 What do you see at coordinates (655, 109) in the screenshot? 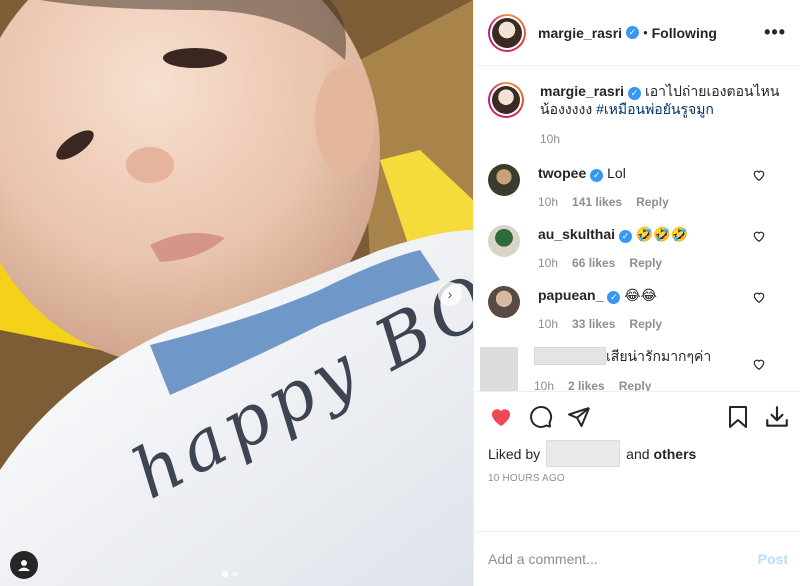
I see `caption-hashtag: #เหมือนพ่อยันรูจมูก` at bounding box center [655, 109].